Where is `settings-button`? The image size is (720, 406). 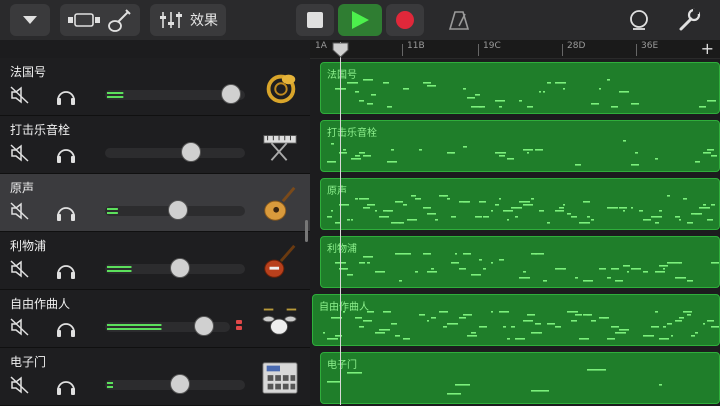
settings-button is located at coordinates (689, 20).